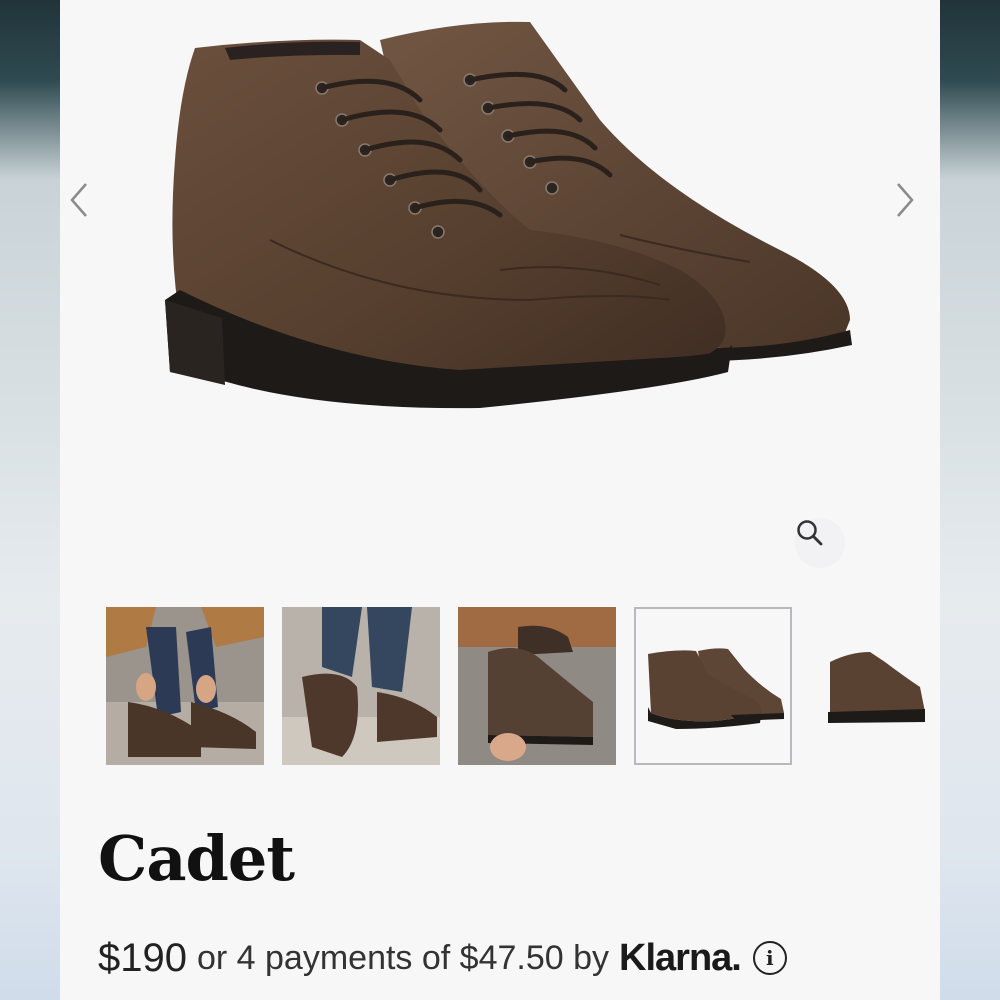 The height and width of the screenshot is (1000, 1000). What do you see at coordinates (680, 958) in the screenshot?
I see `klarna-logo: Klarna.` at bounding box center [680, 958].